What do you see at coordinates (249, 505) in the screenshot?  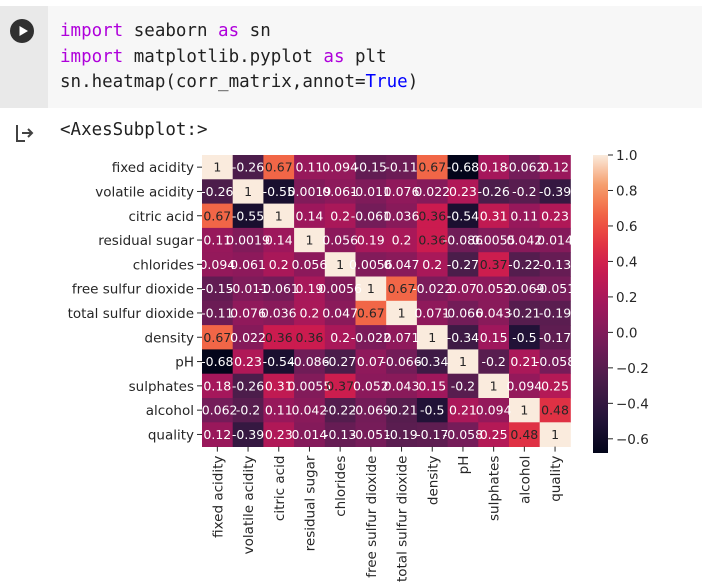 I see `x-tick-label: volatile acidity` at bounding box center [249, 505].